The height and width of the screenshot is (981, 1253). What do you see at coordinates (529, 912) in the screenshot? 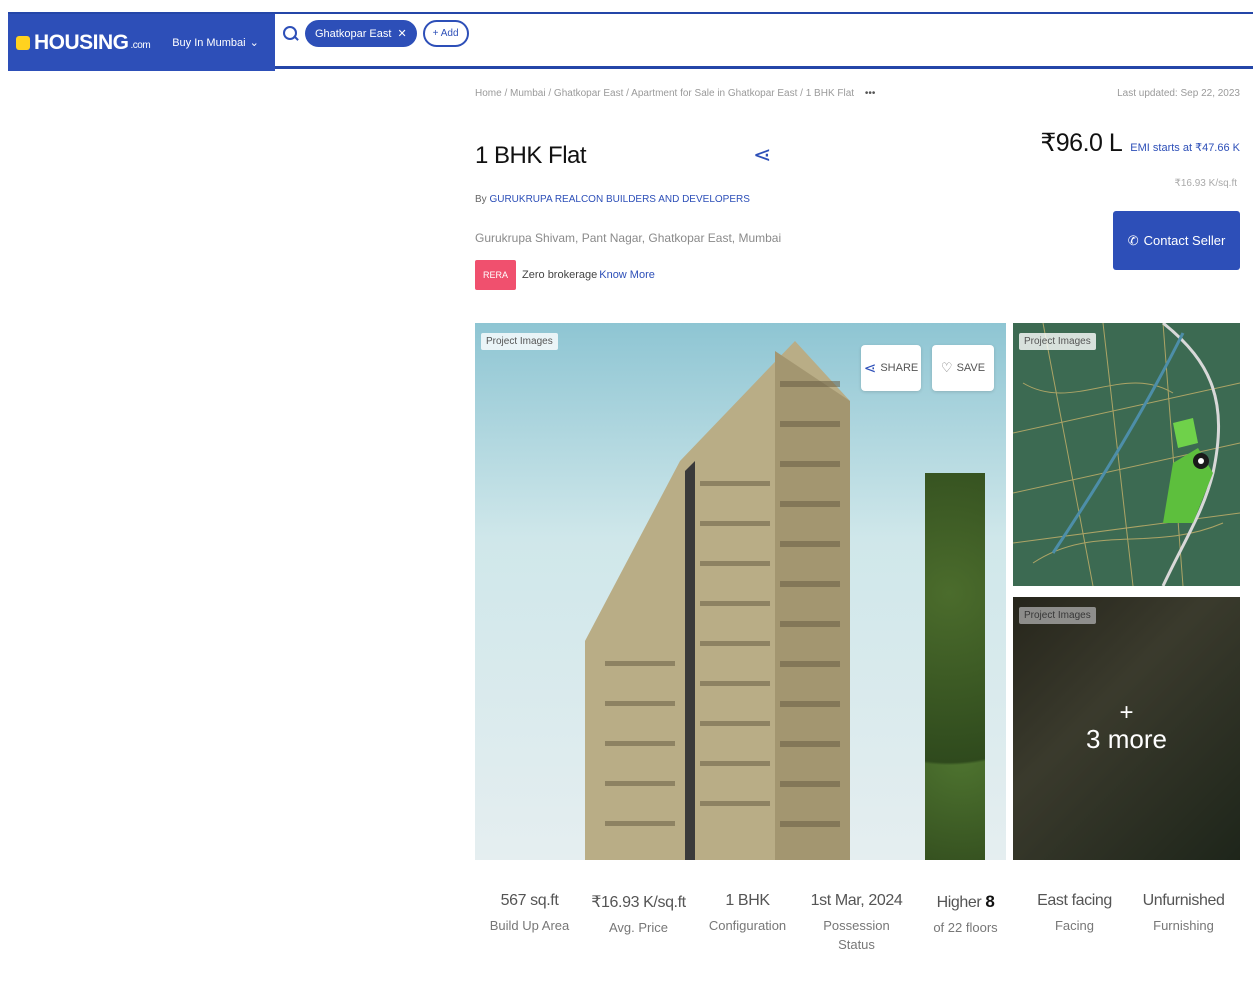
I see `stat-build-up-area: 567 sq.ft Build Up Area` at bounding box center [529, 912].